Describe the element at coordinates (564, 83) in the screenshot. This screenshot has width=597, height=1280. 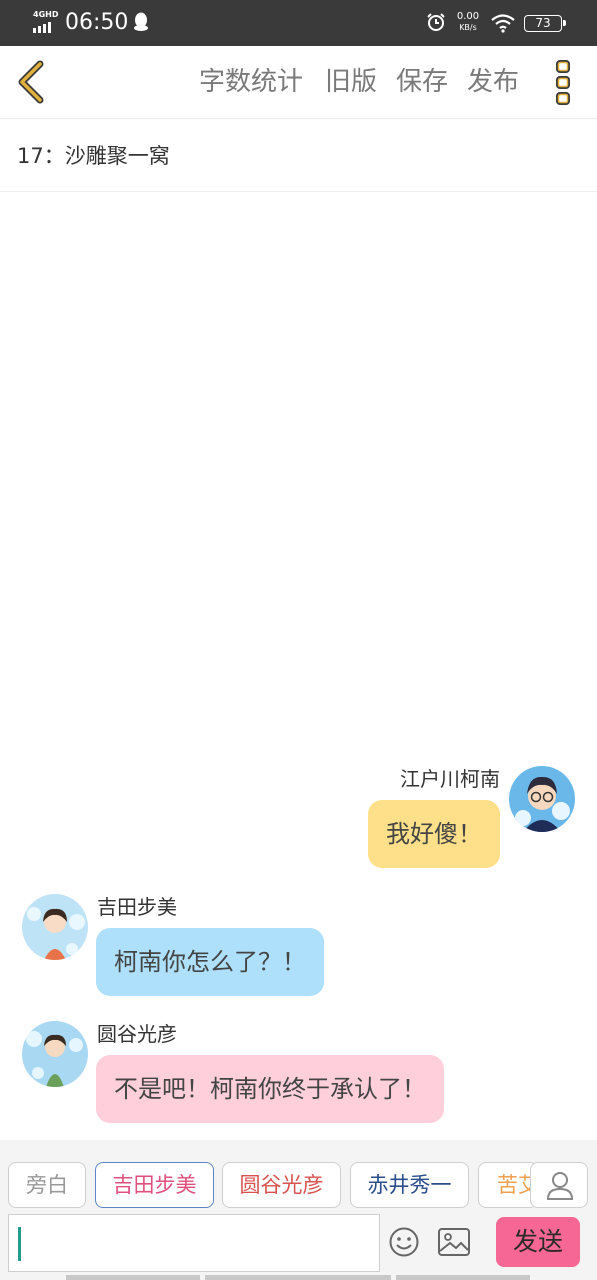
I see `more-menu-icon` at that location.